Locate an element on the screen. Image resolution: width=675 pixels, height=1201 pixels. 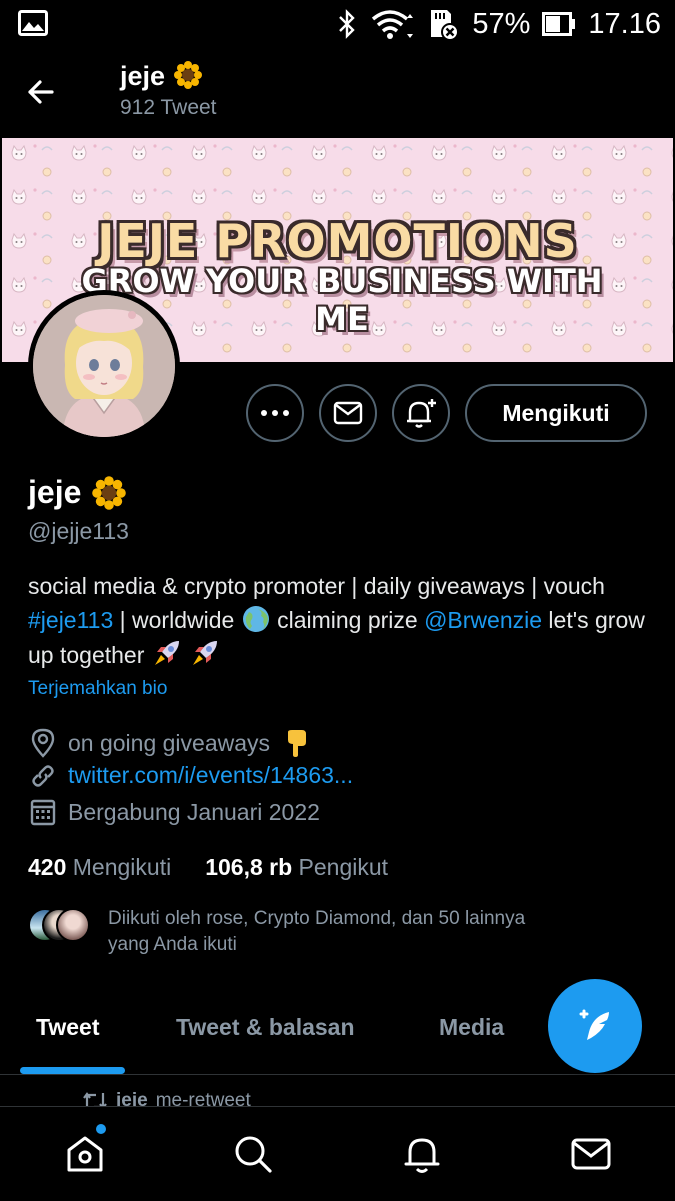
sdcard-error-icon is located at coordinates (445, 25).